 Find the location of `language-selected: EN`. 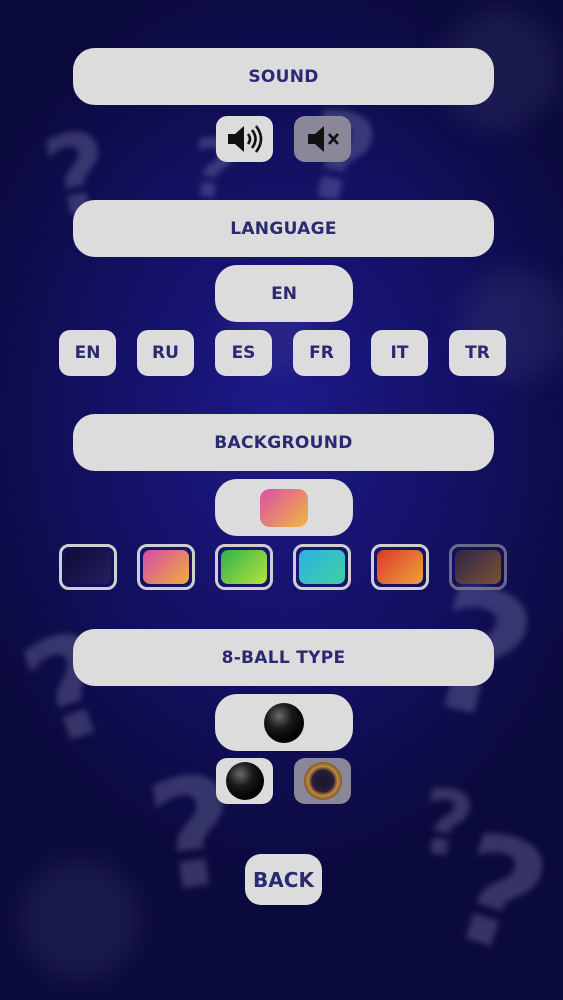

language-selected: EN is located at coordinates (284, 293).